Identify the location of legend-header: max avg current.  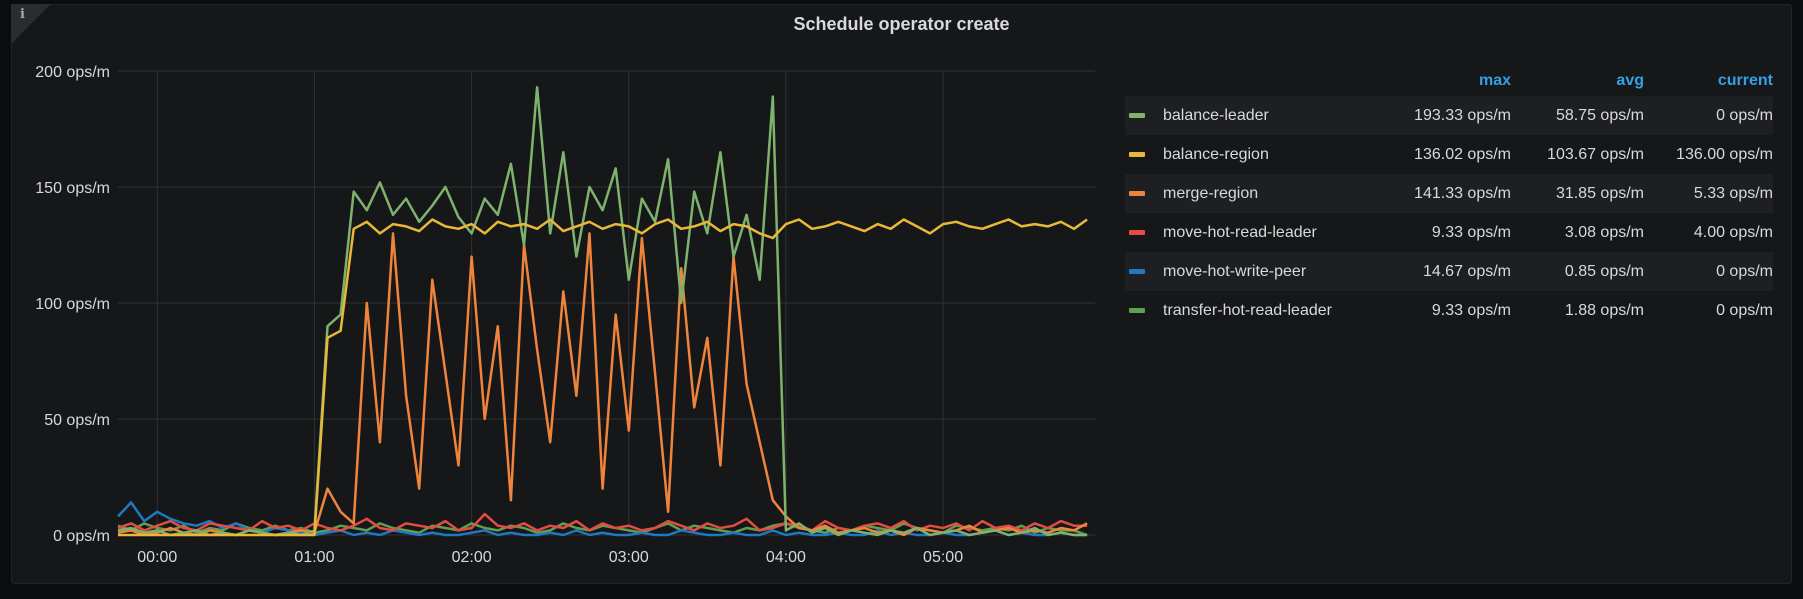
(1449, 81).